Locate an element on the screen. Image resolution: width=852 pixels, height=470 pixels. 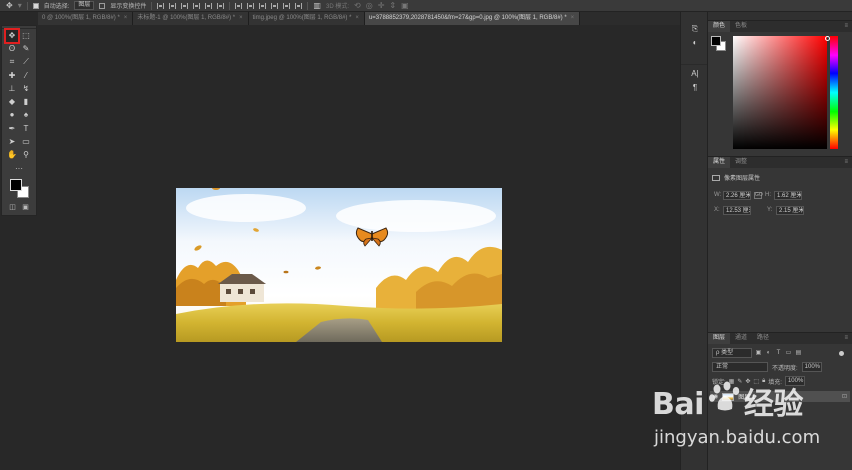
tab-color: 颜色 is located at coordinates (719, 26).